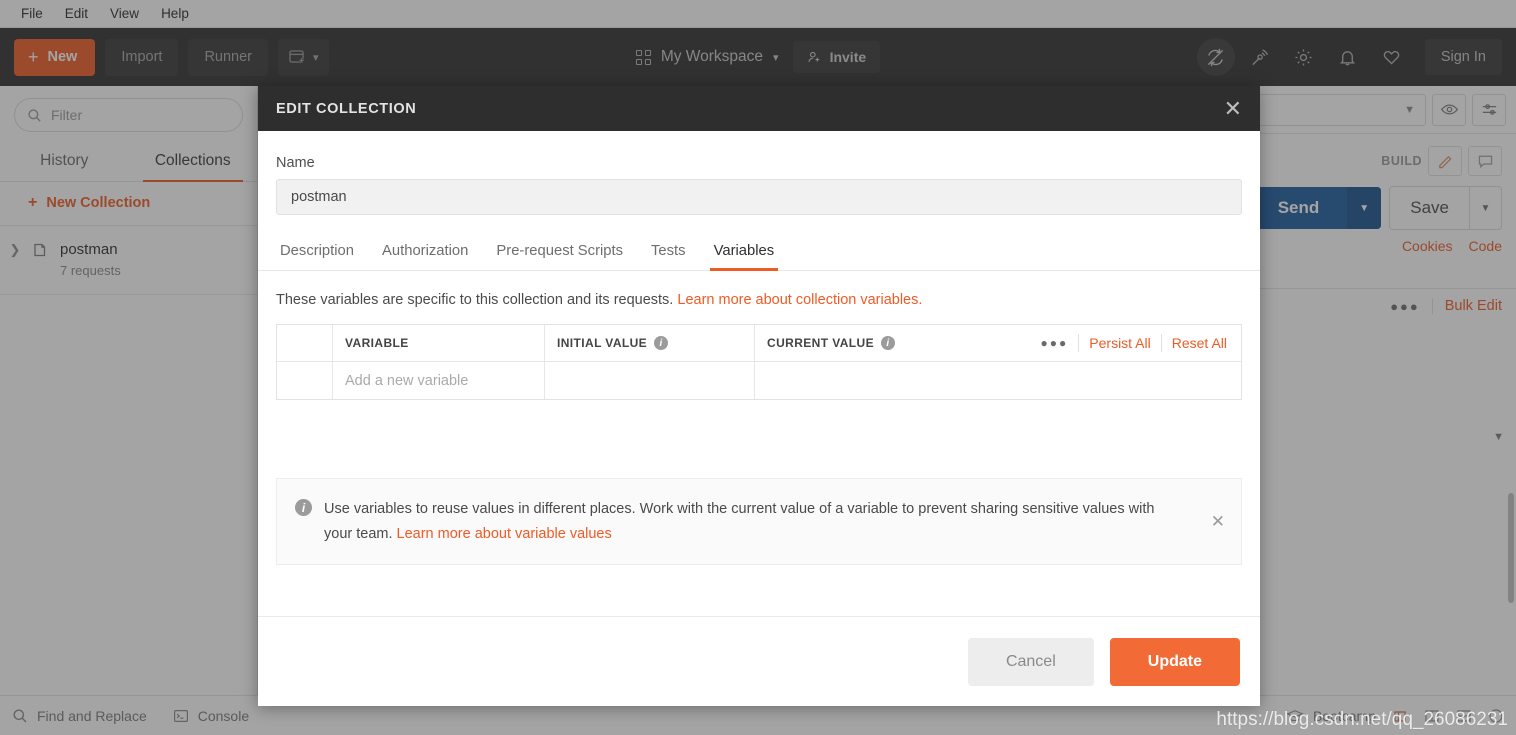 The image size is (1516, 735). I want to click on table-header-actions: ●●● Persist All Reset All, so click(1135, 343).